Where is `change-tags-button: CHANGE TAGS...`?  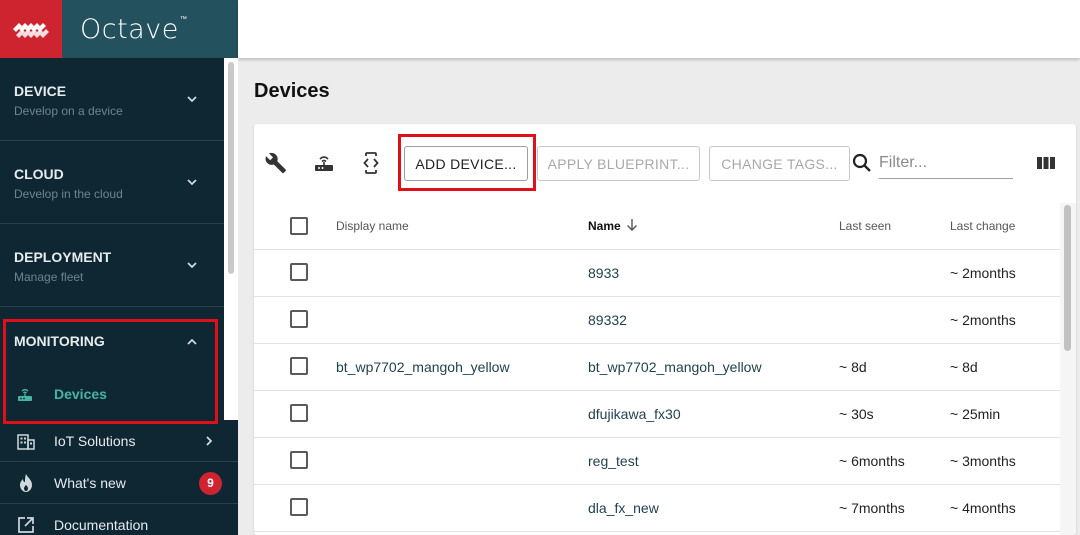 change-tags-button: CHANGE TAGS... is located at coordinates (779, 163).